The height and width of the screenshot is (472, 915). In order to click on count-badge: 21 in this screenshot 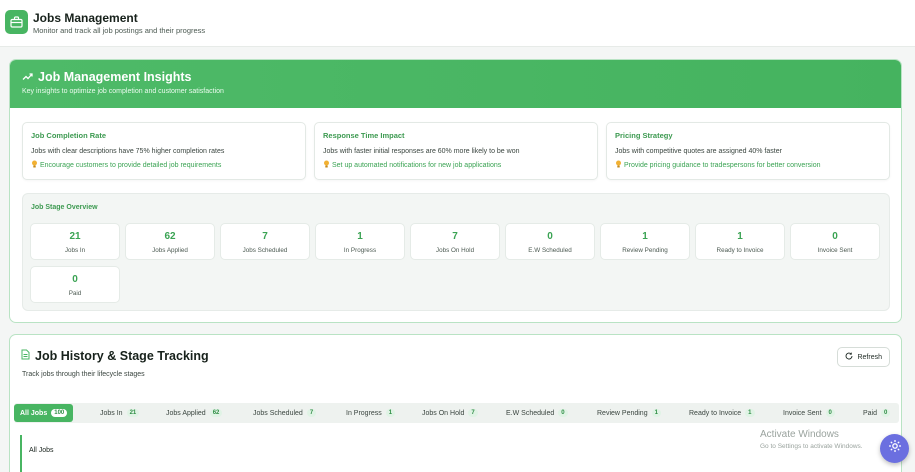, I will do `click(133, 413)`.